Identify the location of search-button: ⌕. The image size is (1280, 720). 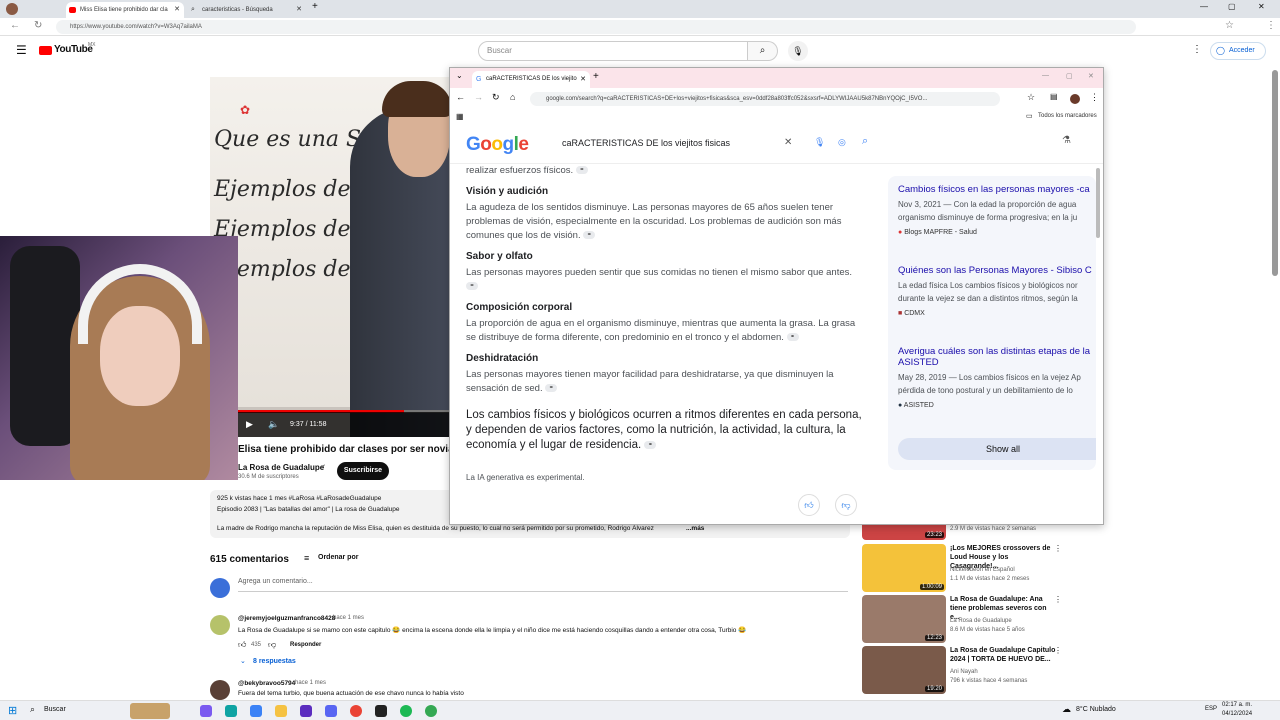
(763, 51).